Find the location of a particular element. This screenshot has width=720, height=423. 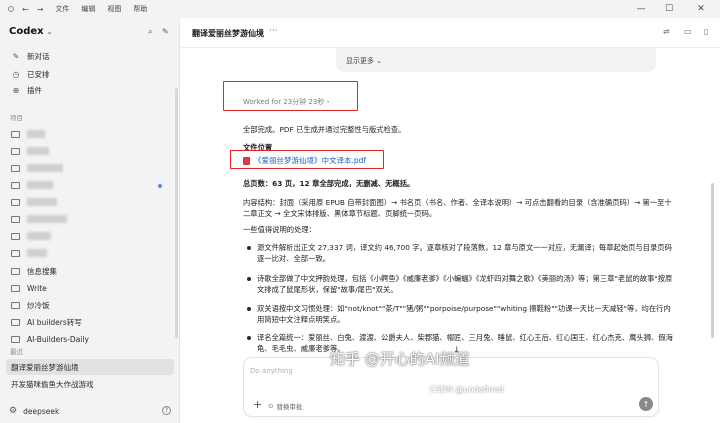

back-button: ← is located at coordinates (25, 9).